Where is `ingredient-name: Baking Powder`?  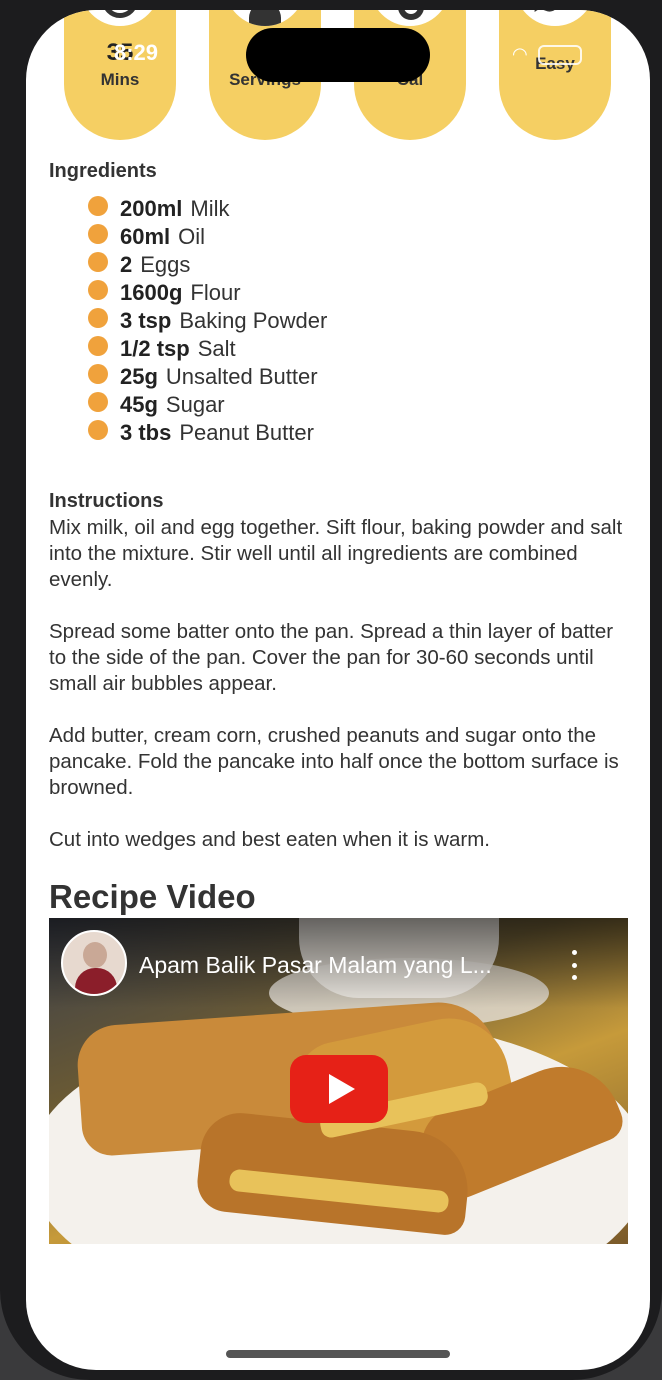 ingredient-name: Baking Powder is located at coordinates (253, 320).